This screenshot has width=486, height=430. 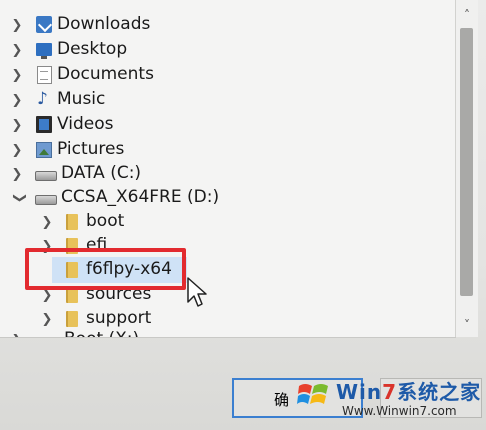 I want to click on tree-item-label: Boot (X:), so click(x=101, y=333).